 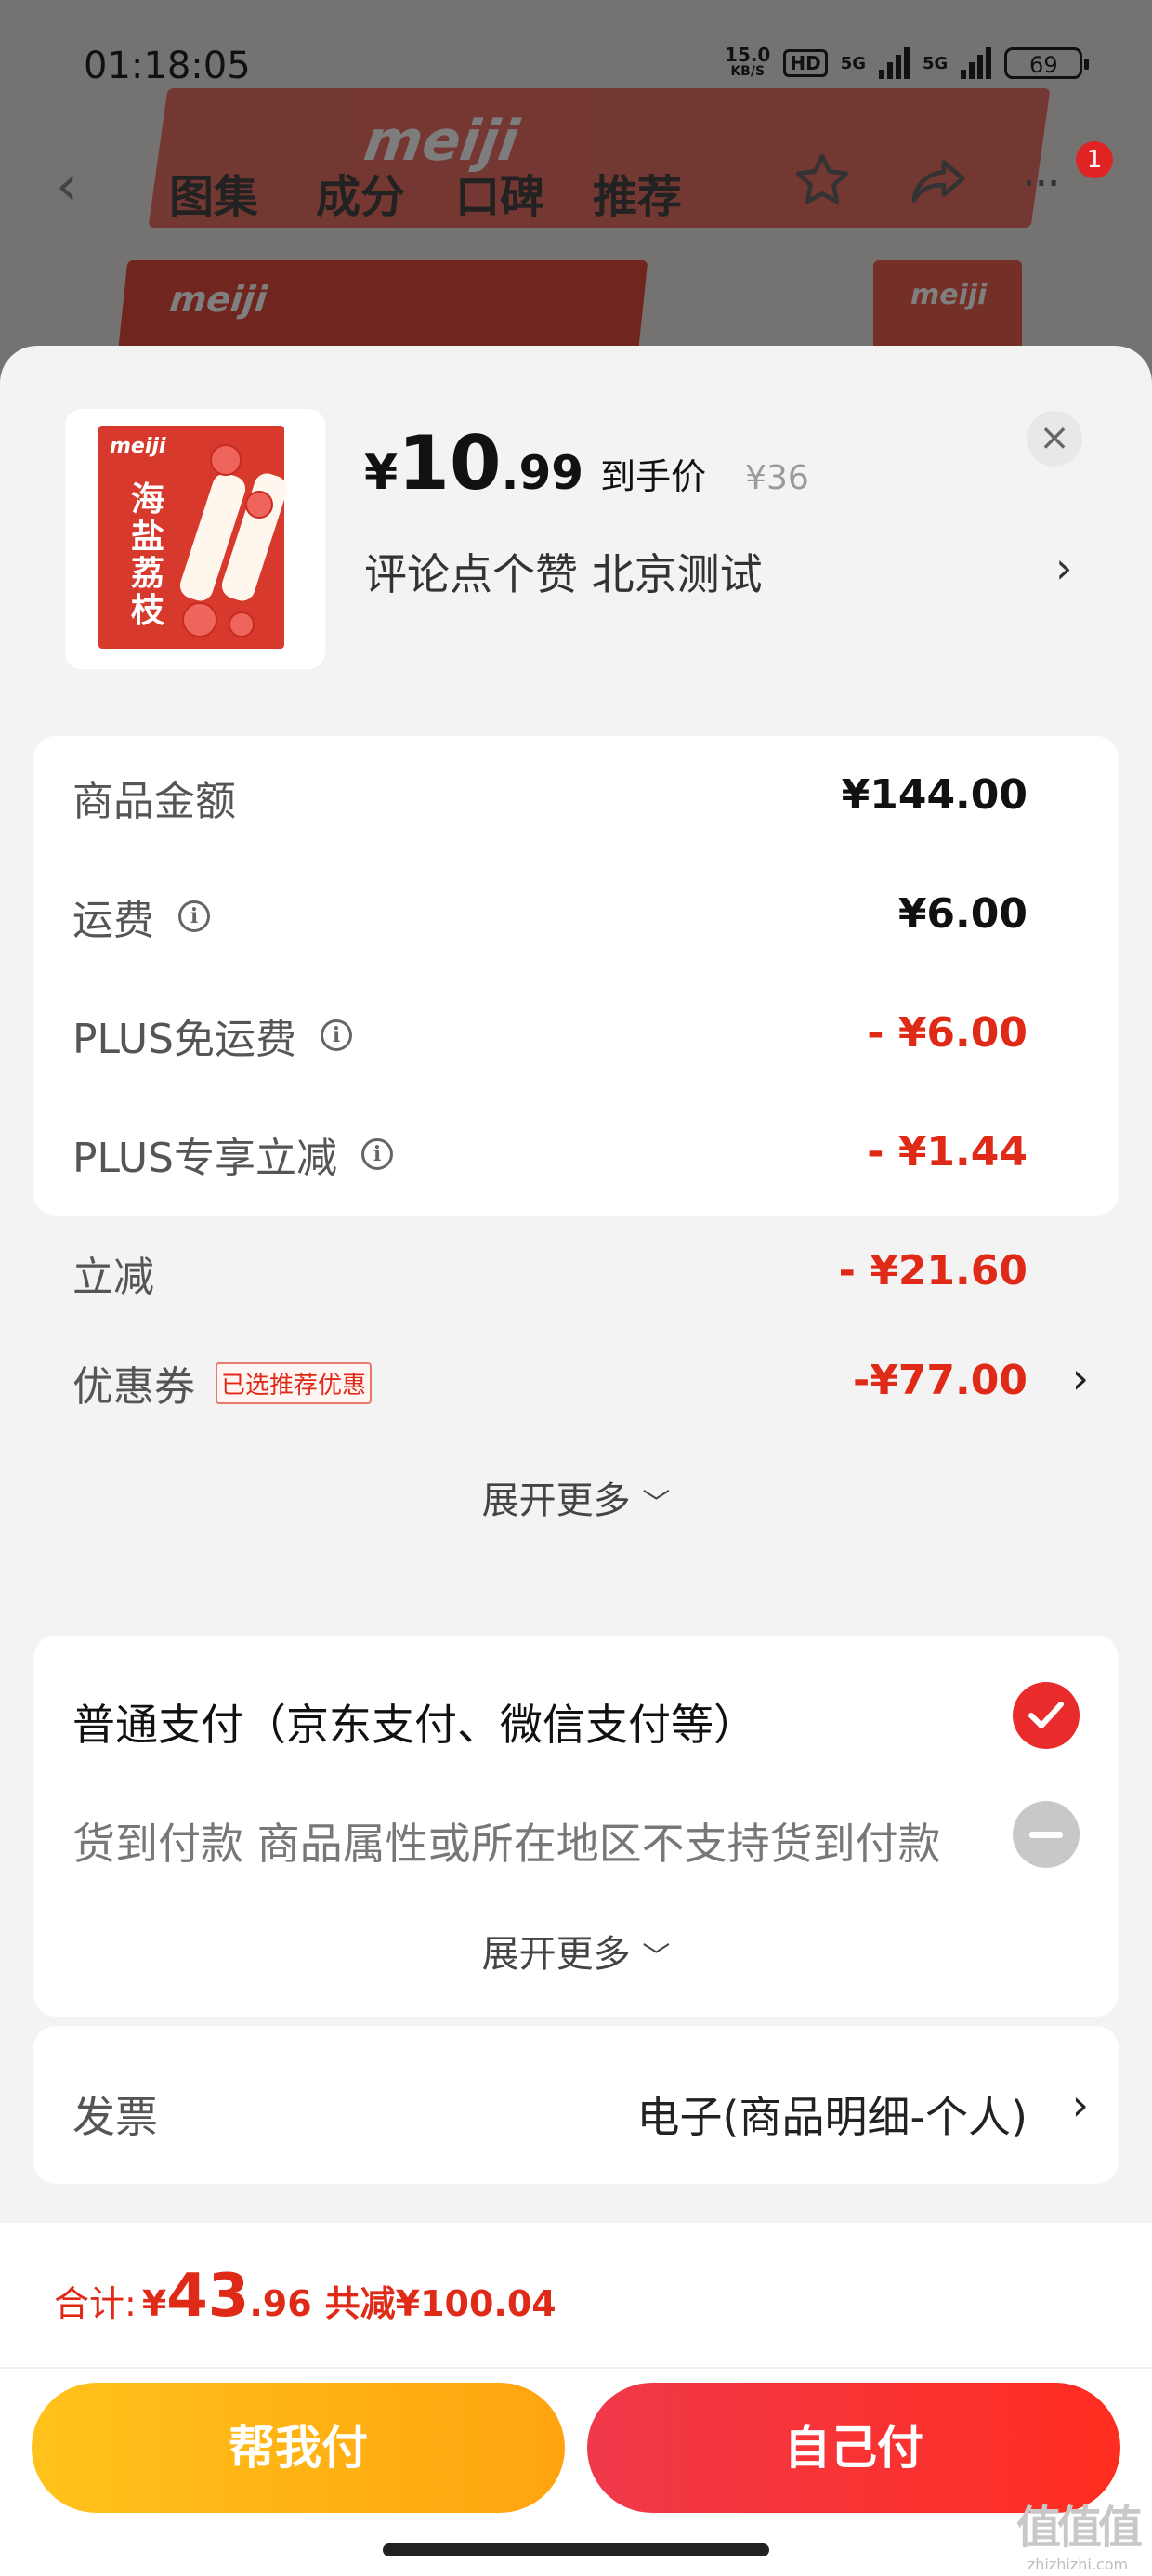 What do you see at coordinates (933, 1271) in the screenshot?
I see `price-row-value: - ¥21.60` at bounding box center [933, 1271].